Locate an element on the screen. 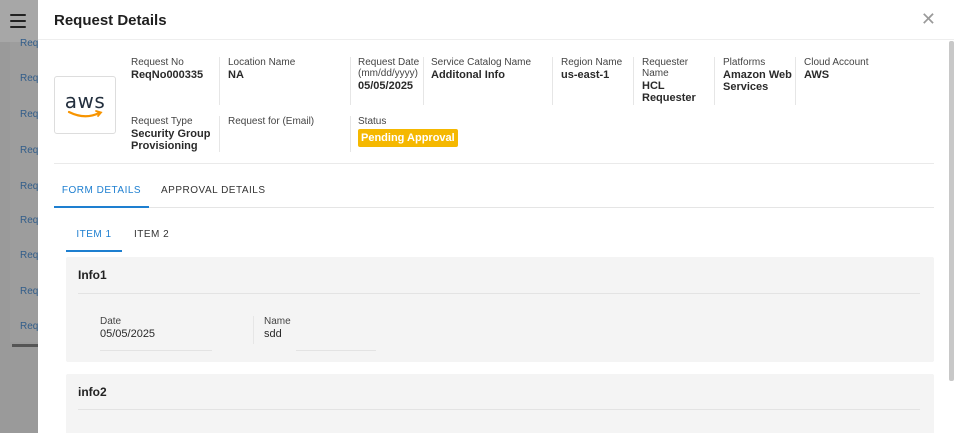  requester-name-field: Requester Name HCL Requester is located at coordinates (669, 80).